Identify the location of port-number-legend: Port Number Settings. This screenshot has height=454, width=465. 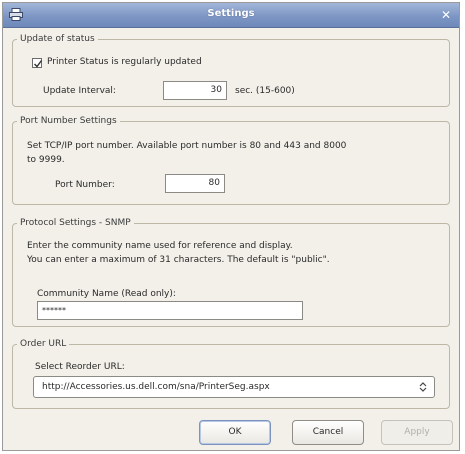
(68, 121).